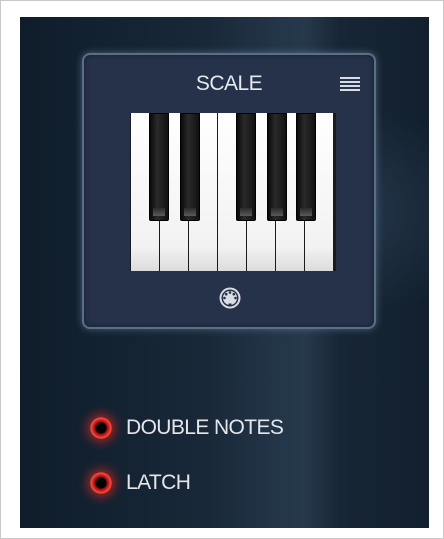 The height and width of the screenshot is (539, 444). I want to click on midi-connector-icon, so click(230, 298).